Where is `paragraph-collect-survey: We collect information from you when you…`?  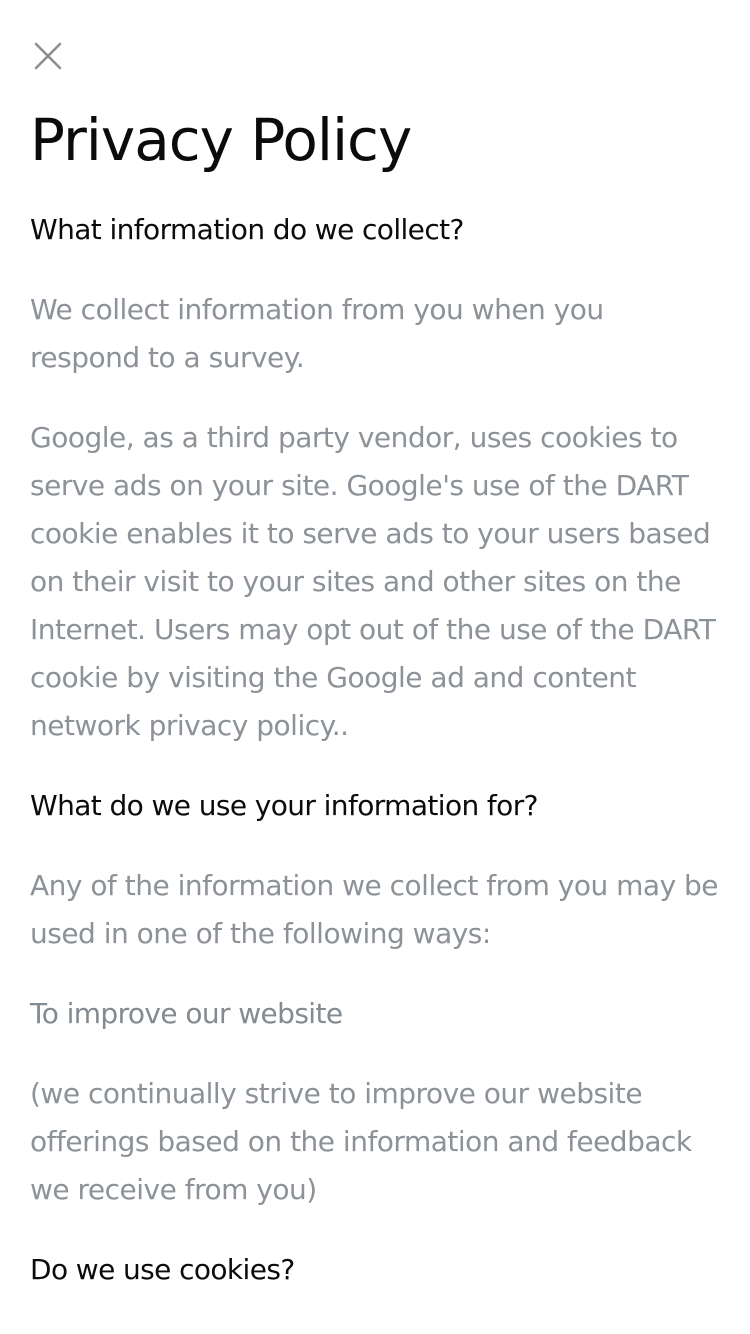
paragraph-collect-survey: We collect information from you when you… is located at coordinates (317, 333).